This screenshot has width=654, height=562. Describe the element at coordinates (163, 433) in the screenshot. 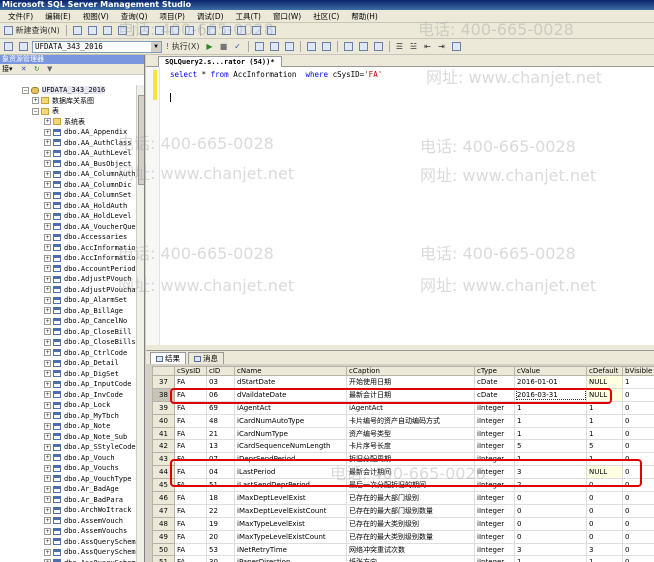

I see `row-number: 41` at that location.